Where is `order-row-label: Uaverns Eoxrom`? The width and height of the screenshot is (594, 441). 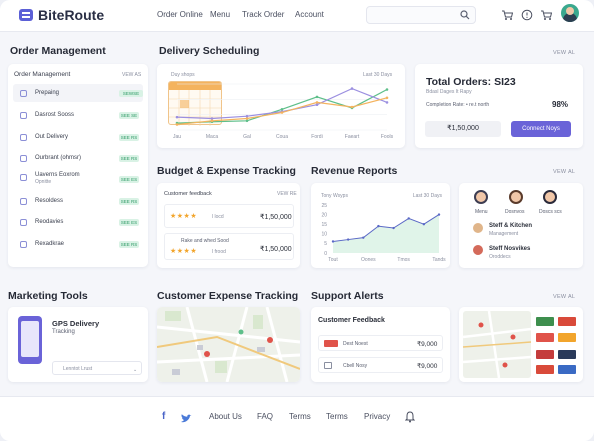
order-row-label: Uaverns Eoxrom is located at coordinates (57, 175).